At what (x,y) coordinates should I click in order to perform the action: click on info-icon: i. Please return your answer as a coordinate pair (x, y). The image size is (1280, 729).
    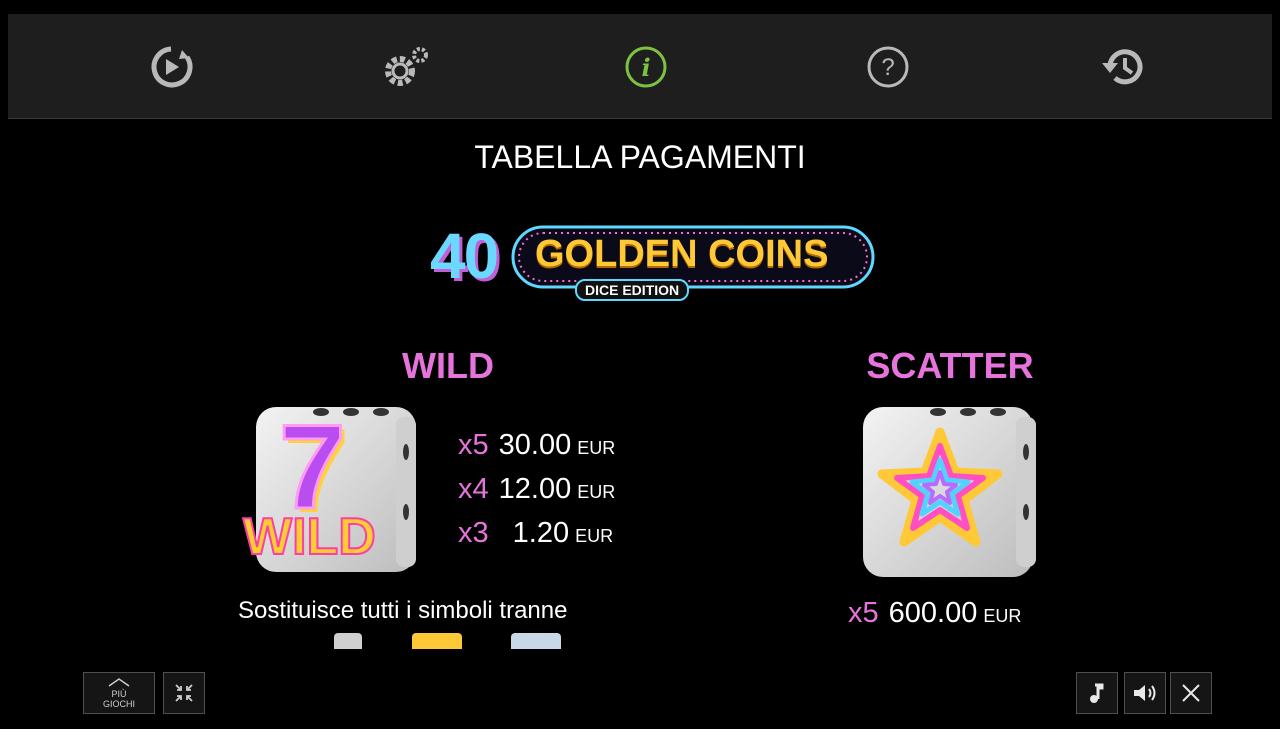
    Looking at the image, I should click on (646, 67).